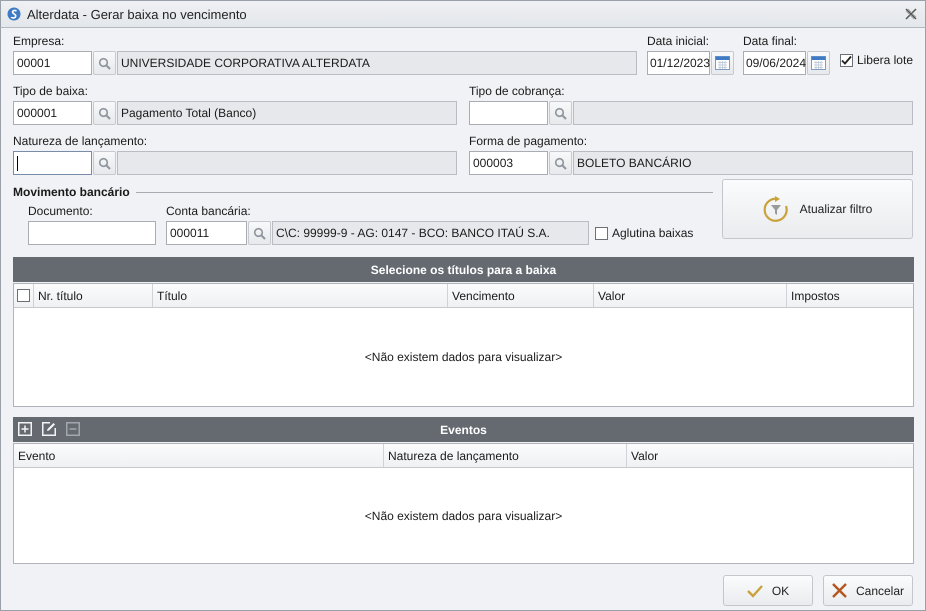  What do you see at coordinates (508, 163) in the screenshot?
I see `code-input: 000003` at bounding box center [508, 163].